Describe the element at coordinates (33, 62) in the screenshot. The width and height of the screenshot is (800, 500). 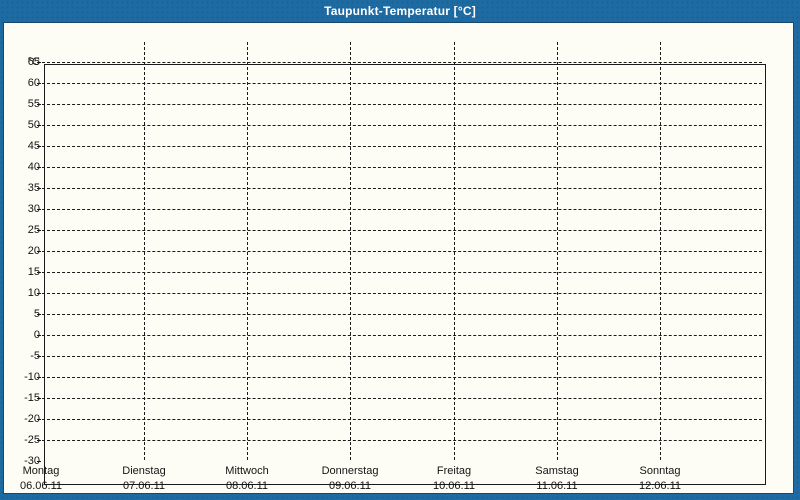
I see `y-tick-label: 65` at that location.